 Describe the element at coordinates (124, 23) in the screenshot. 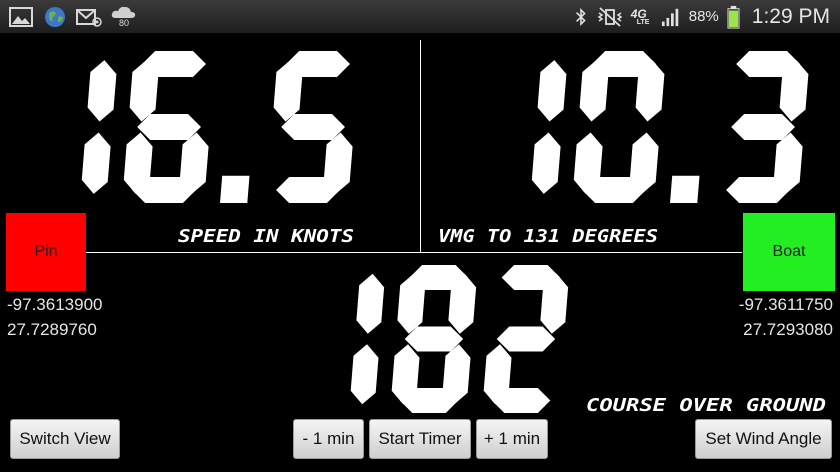

I see `weather-temperature: 80` at that location.